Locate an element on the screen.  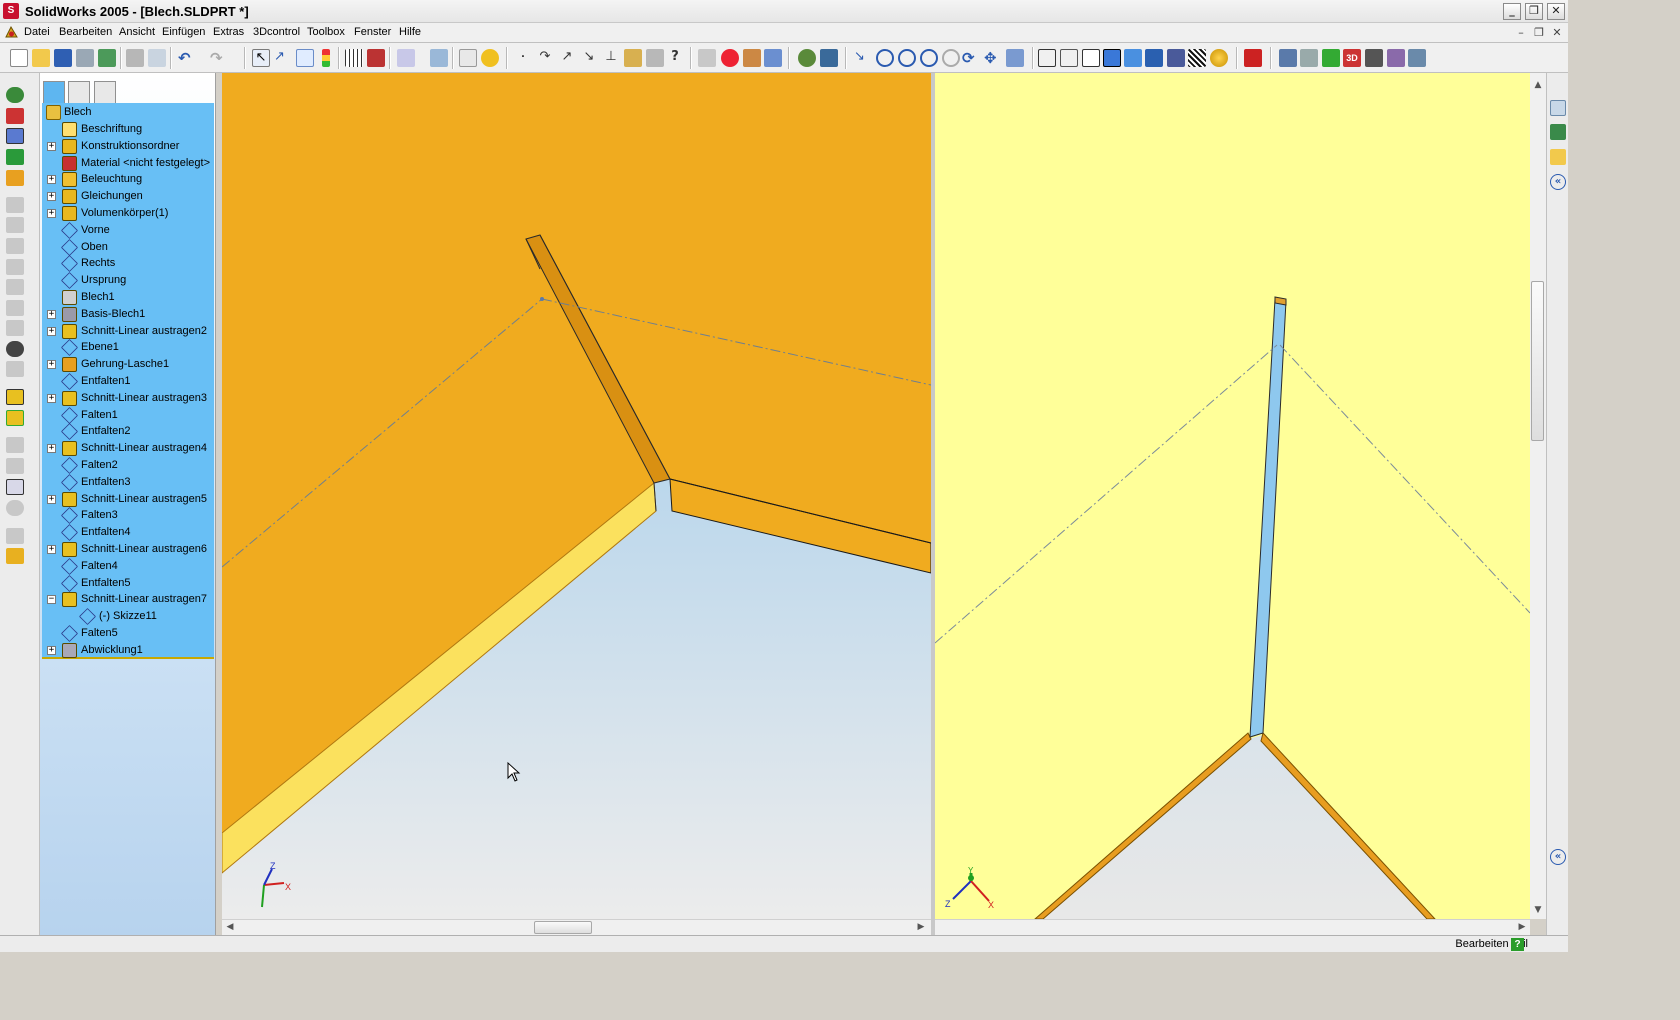
horizontal-scrollbar-left: ◀ ▶ is located at coordinates (576, 927).